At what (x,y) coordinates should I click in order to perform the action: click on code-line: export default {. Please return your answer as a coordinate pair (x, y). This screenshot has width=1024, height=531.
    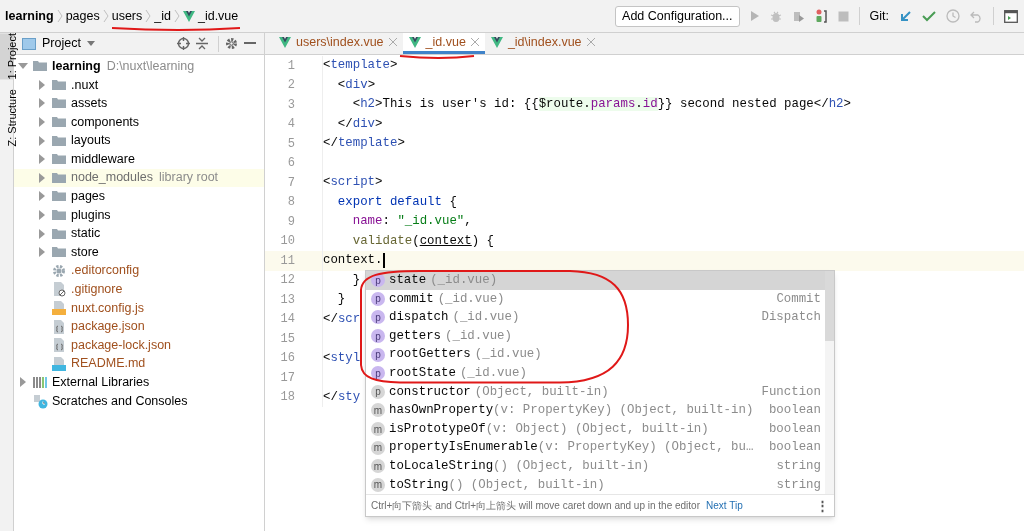
    Looking at the image, I should click on (396, 202).